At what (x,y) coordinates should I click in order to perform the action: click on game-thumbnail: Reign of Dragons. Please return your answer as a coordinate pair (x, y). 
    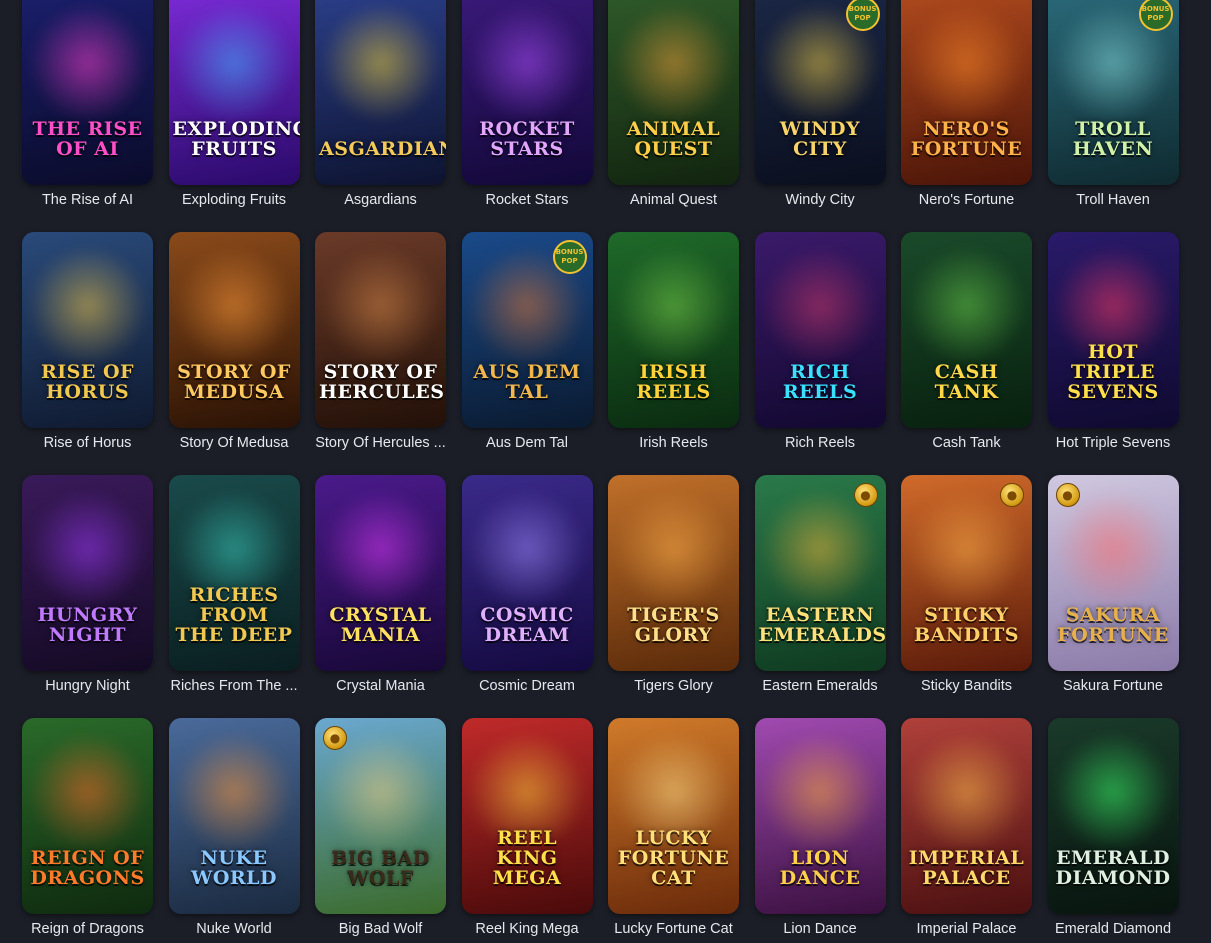
    Looking at the image, I should click on (87, 816).